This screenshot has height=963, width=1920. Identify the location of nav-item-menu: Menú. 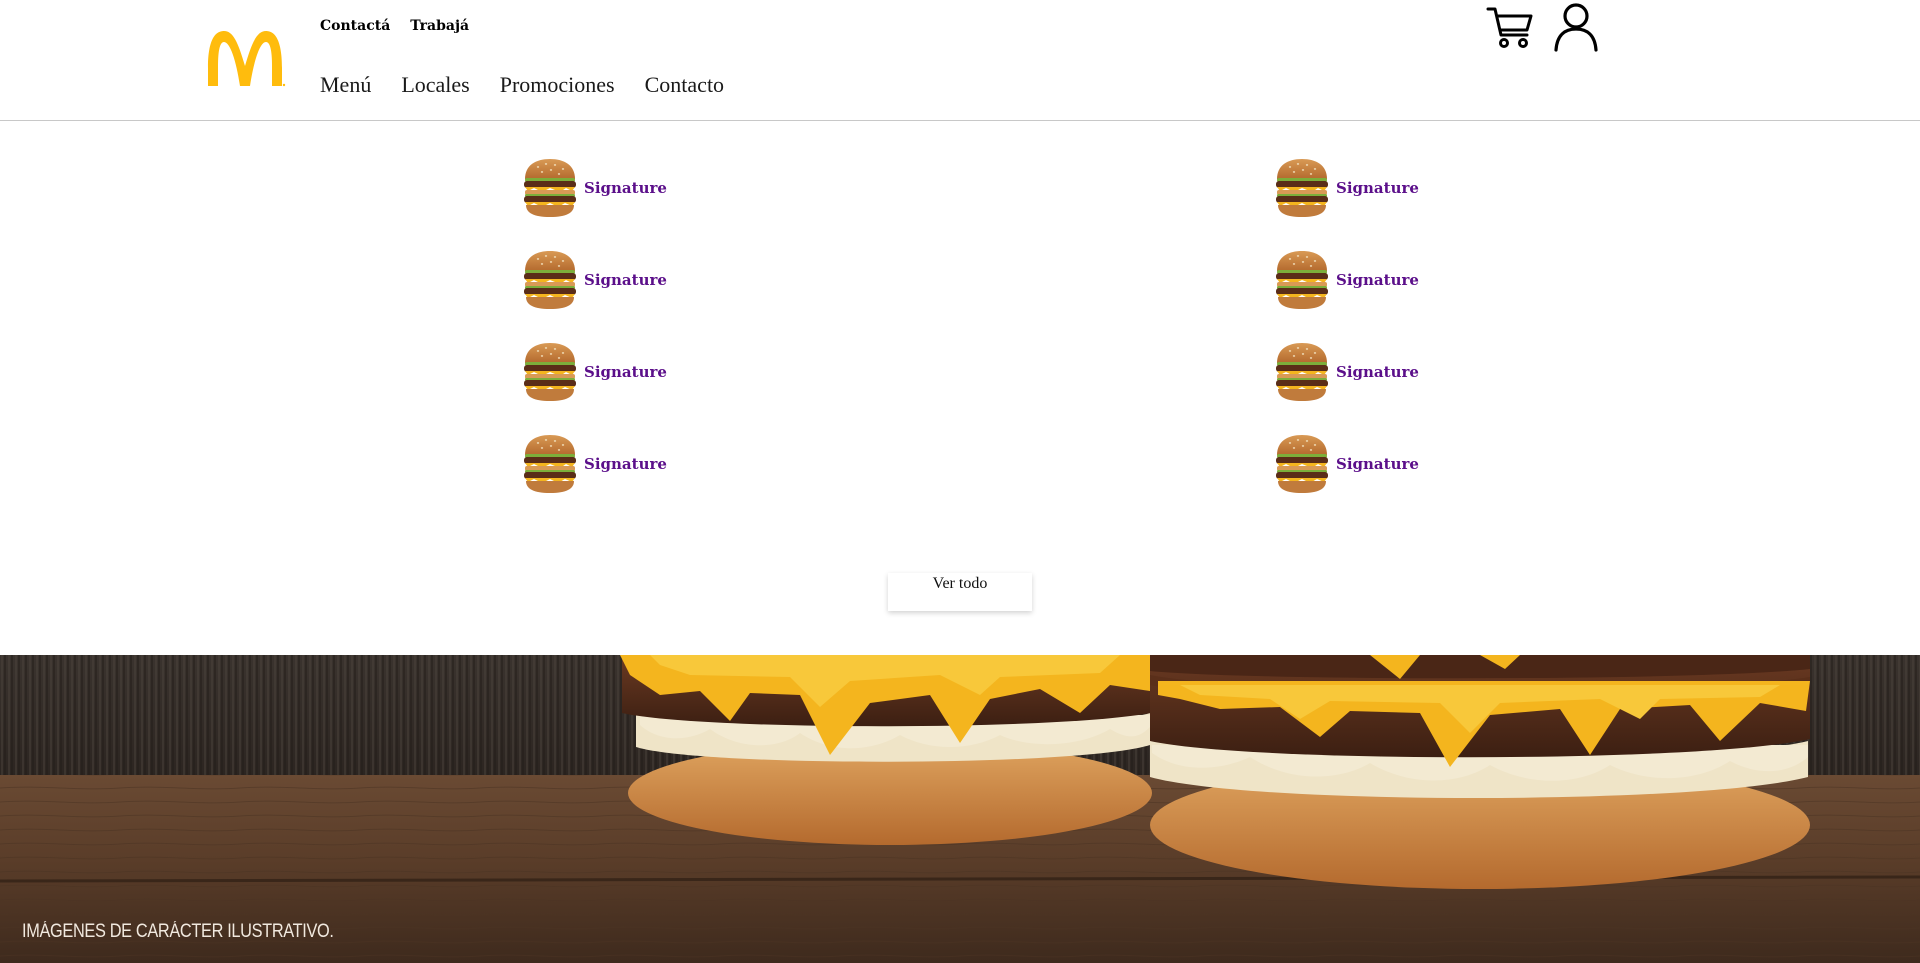
(345, 85).